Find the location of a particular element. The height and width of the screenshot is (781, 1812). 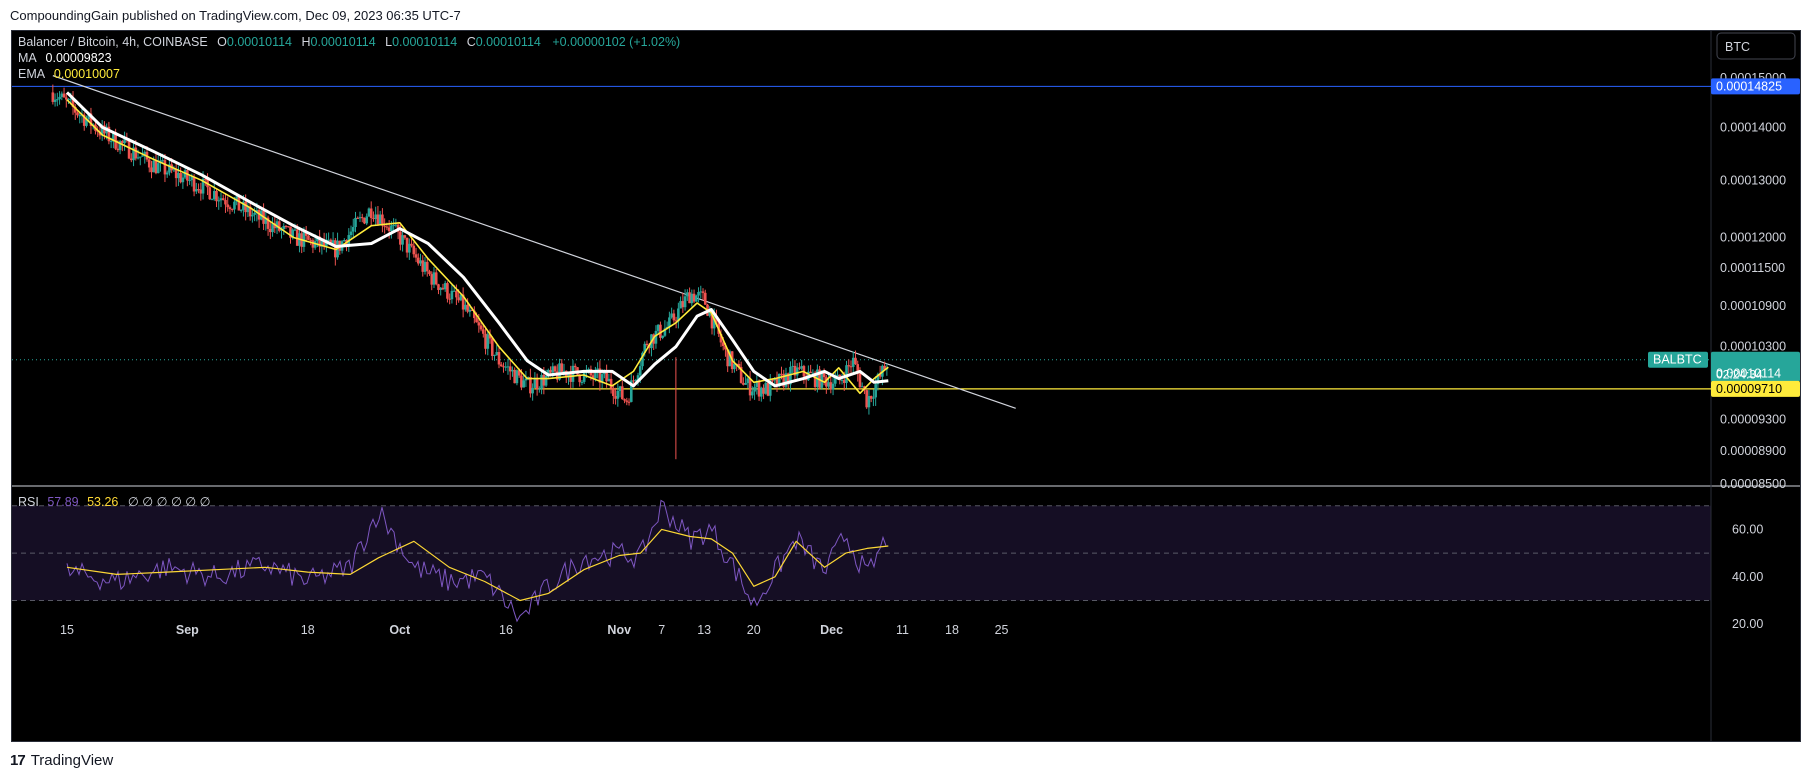

footer: 17 TradingView is located at coordinates (61, 760).